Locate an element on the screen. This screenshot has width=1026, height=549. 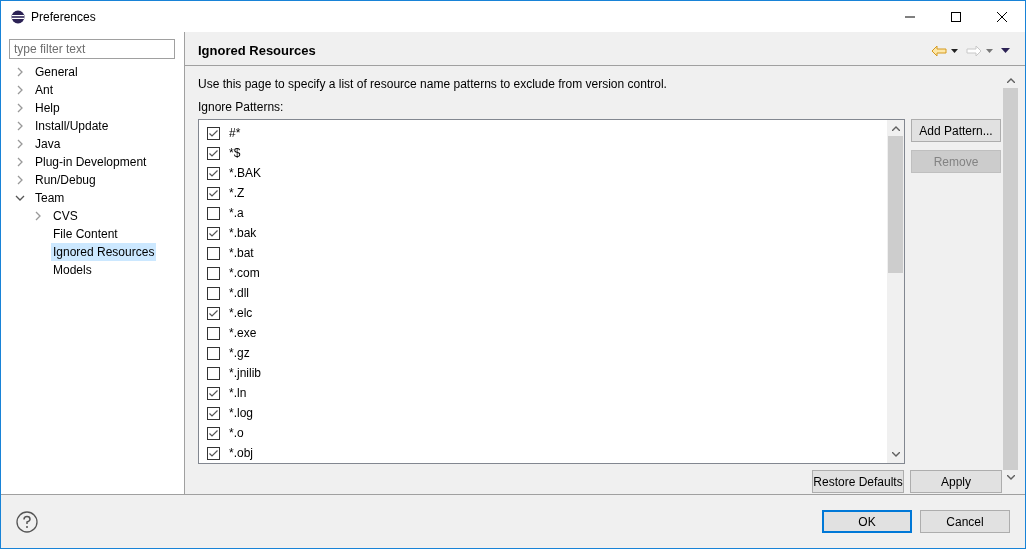
tree-item: General is located at coordinates (56, 72).